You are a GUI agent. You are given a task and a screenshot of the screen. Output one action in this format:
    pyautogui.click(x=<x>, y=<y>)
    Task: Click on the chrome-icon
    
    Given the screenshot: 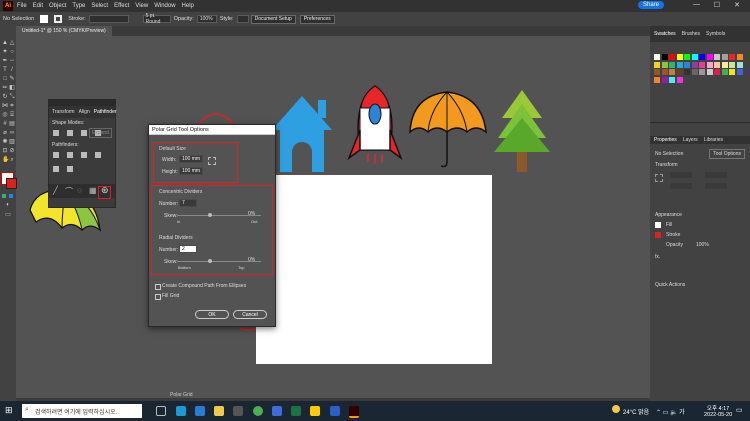 What is the action you would take?
    pyautogui.click(x=258, y=411)
    